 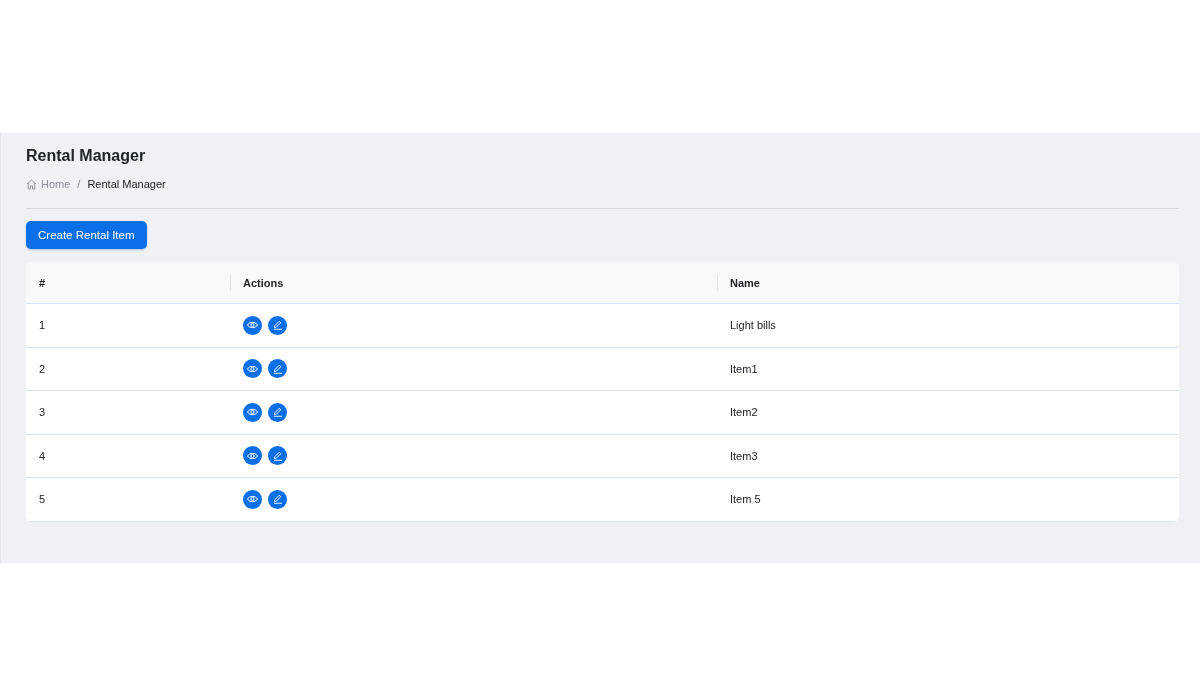 I want to click on table-cell: 3, so click(x=42, y=412).